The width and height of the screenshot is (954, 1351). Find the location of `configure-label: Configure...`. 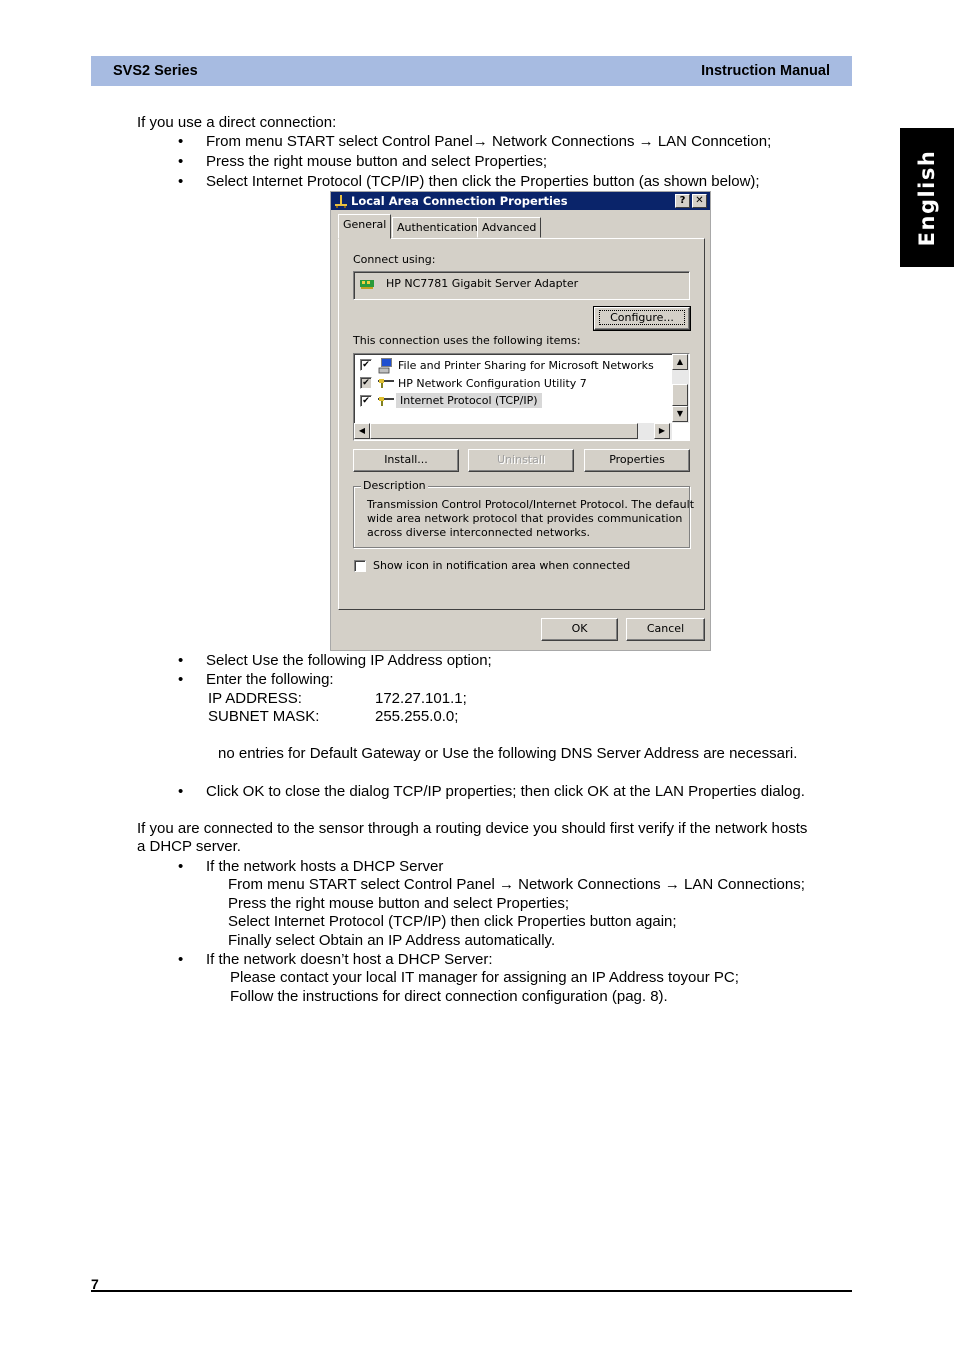

configure-label: Configure... is located at coordinates (642, 317).